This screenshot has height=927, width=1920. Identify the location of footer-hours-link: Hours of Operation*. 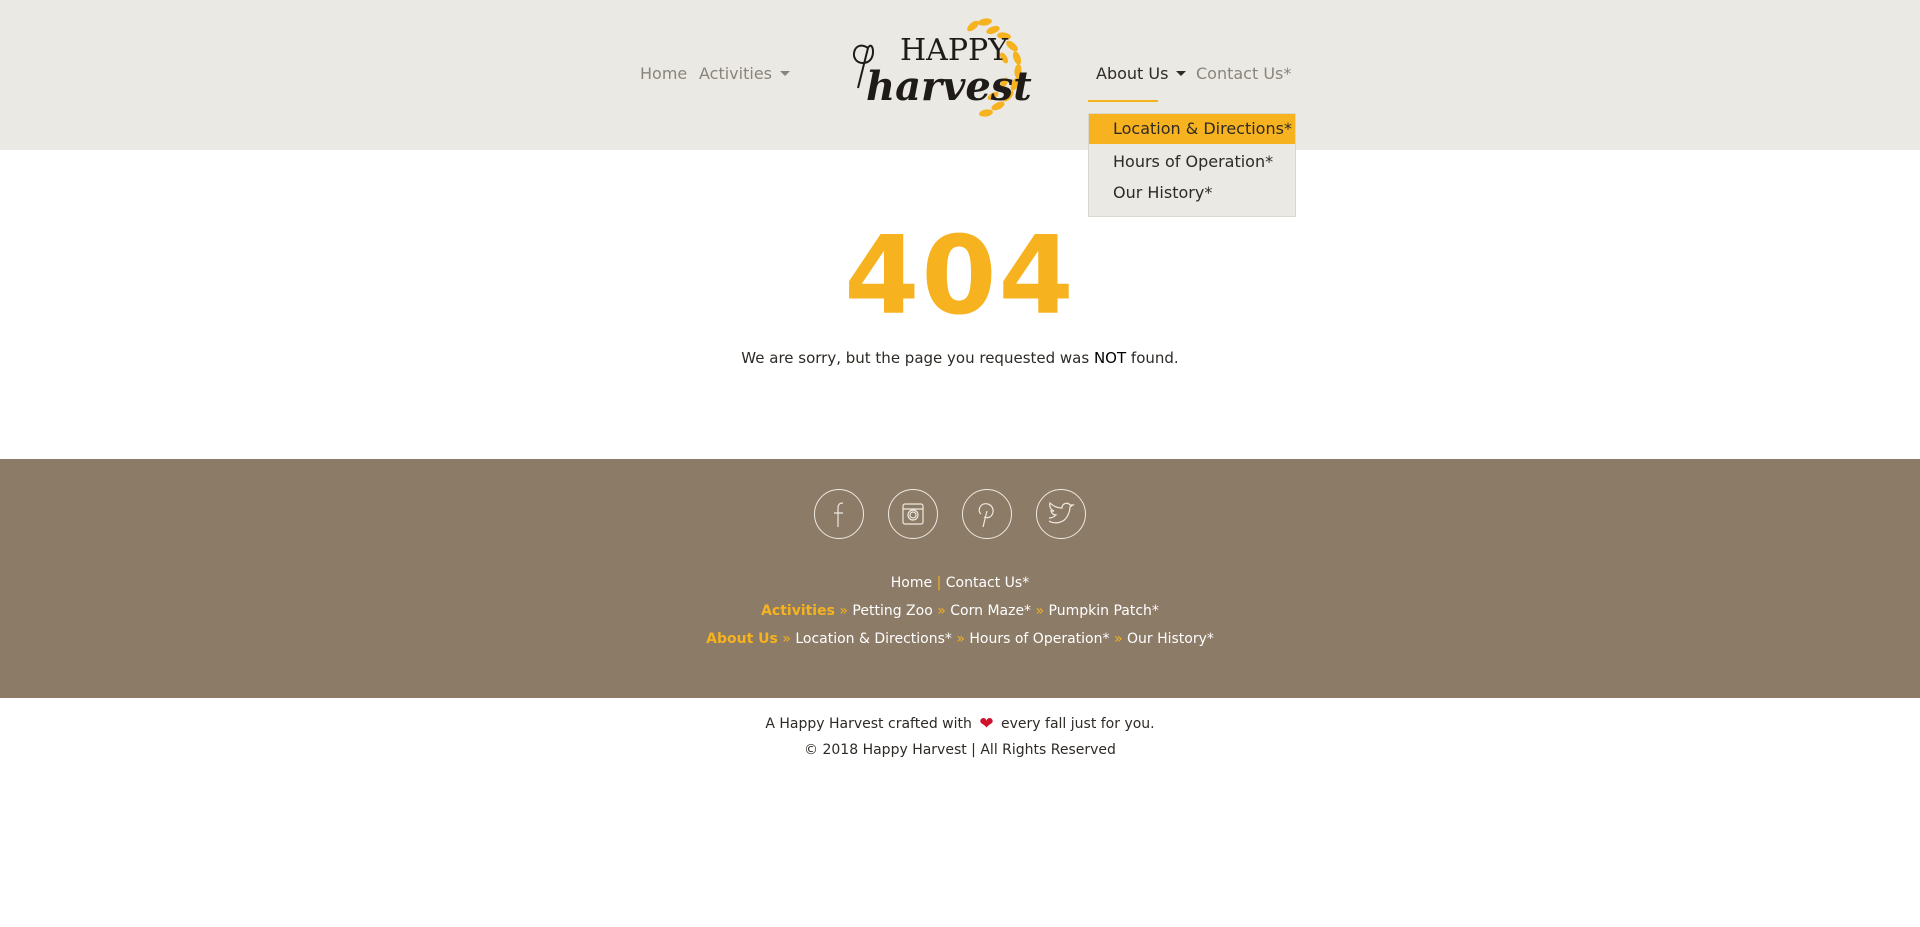
(1039, 639).